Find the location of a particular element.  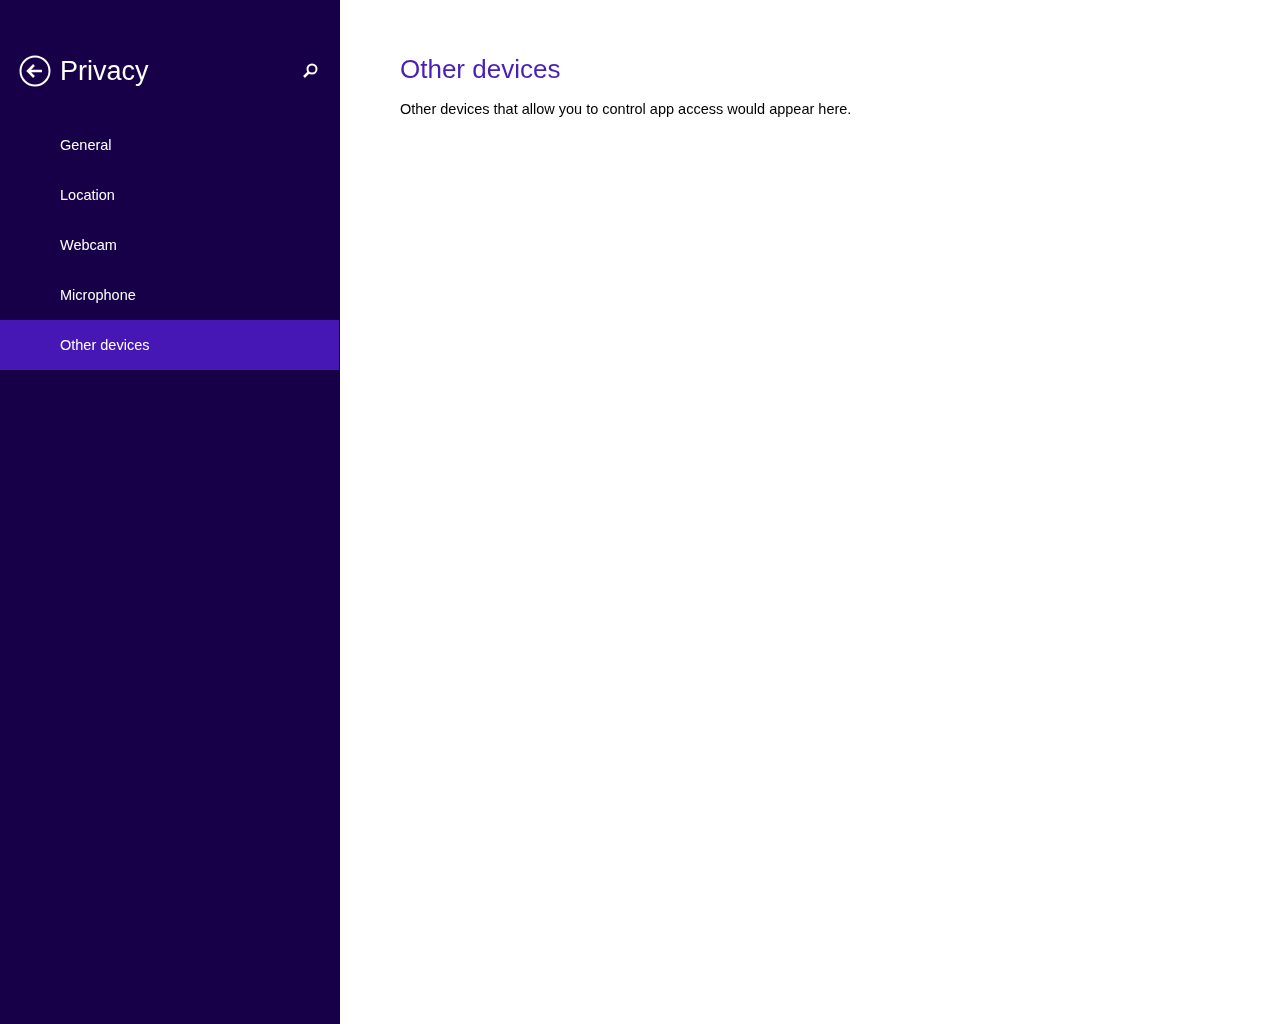

sidebar-item: Microphone is located at coordinates (169, 295).